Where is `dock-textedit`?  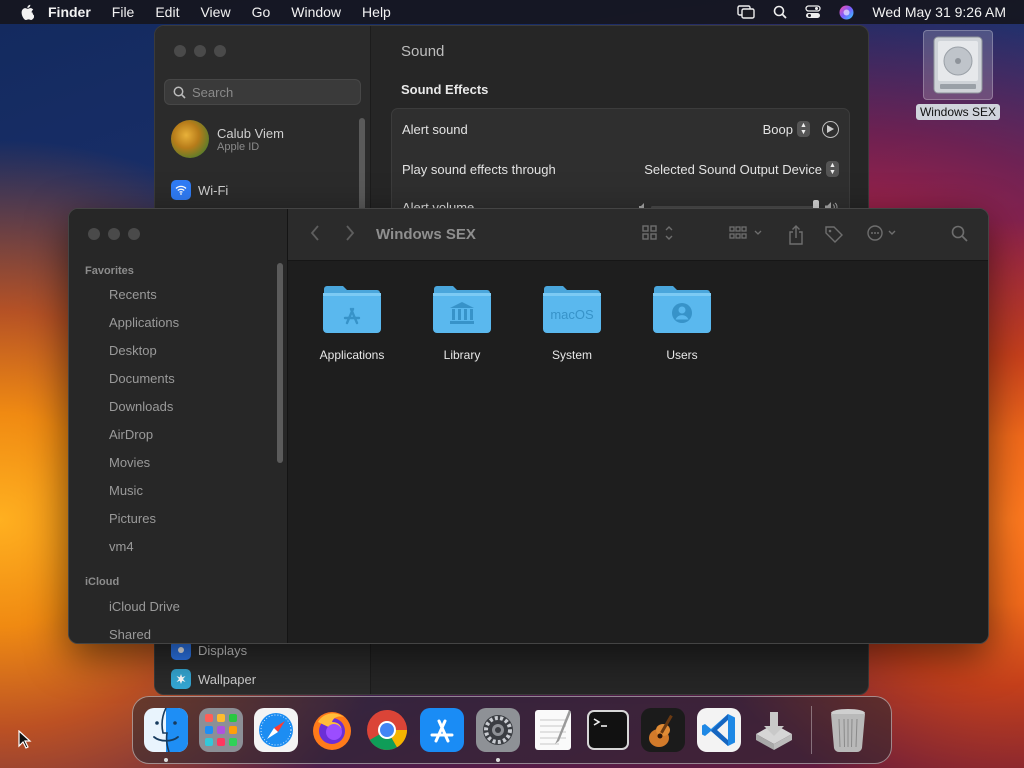
dock-textedit is located at coordinates (552, 730).